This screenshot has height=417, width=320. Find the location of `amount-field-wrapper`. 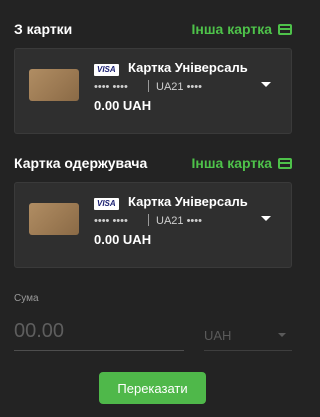

amount-field-wrapper is located at coordinates (99, 331).